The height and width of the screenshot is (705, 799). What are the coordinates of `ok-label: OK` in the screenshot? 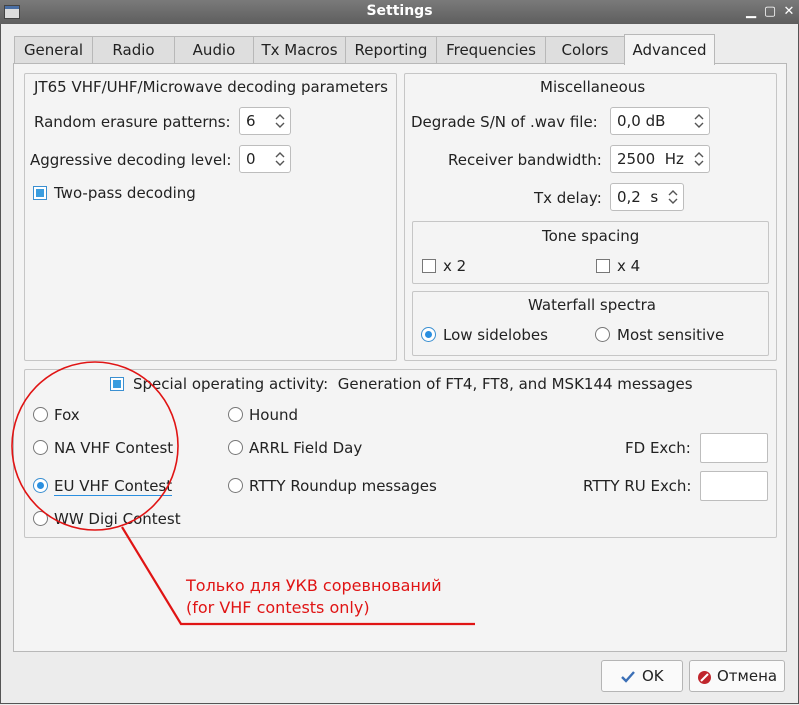 It's located at (653, 676).